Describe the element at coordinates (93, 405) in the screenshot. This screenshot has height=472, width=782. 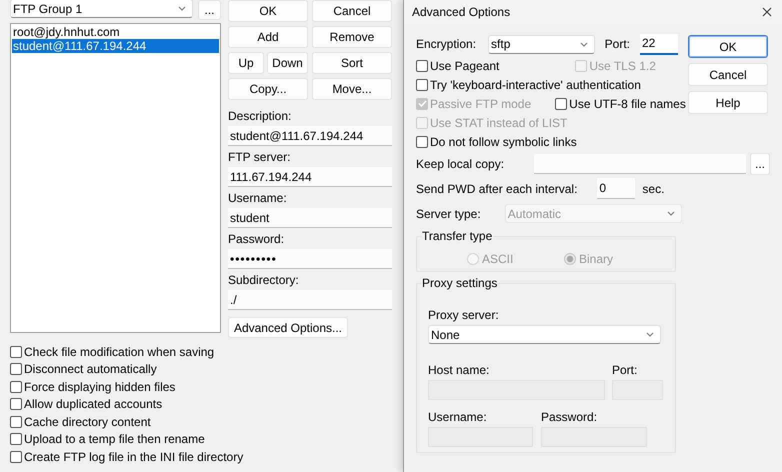
I see `checkbox-label: Allow duplicated accounts` at that location.